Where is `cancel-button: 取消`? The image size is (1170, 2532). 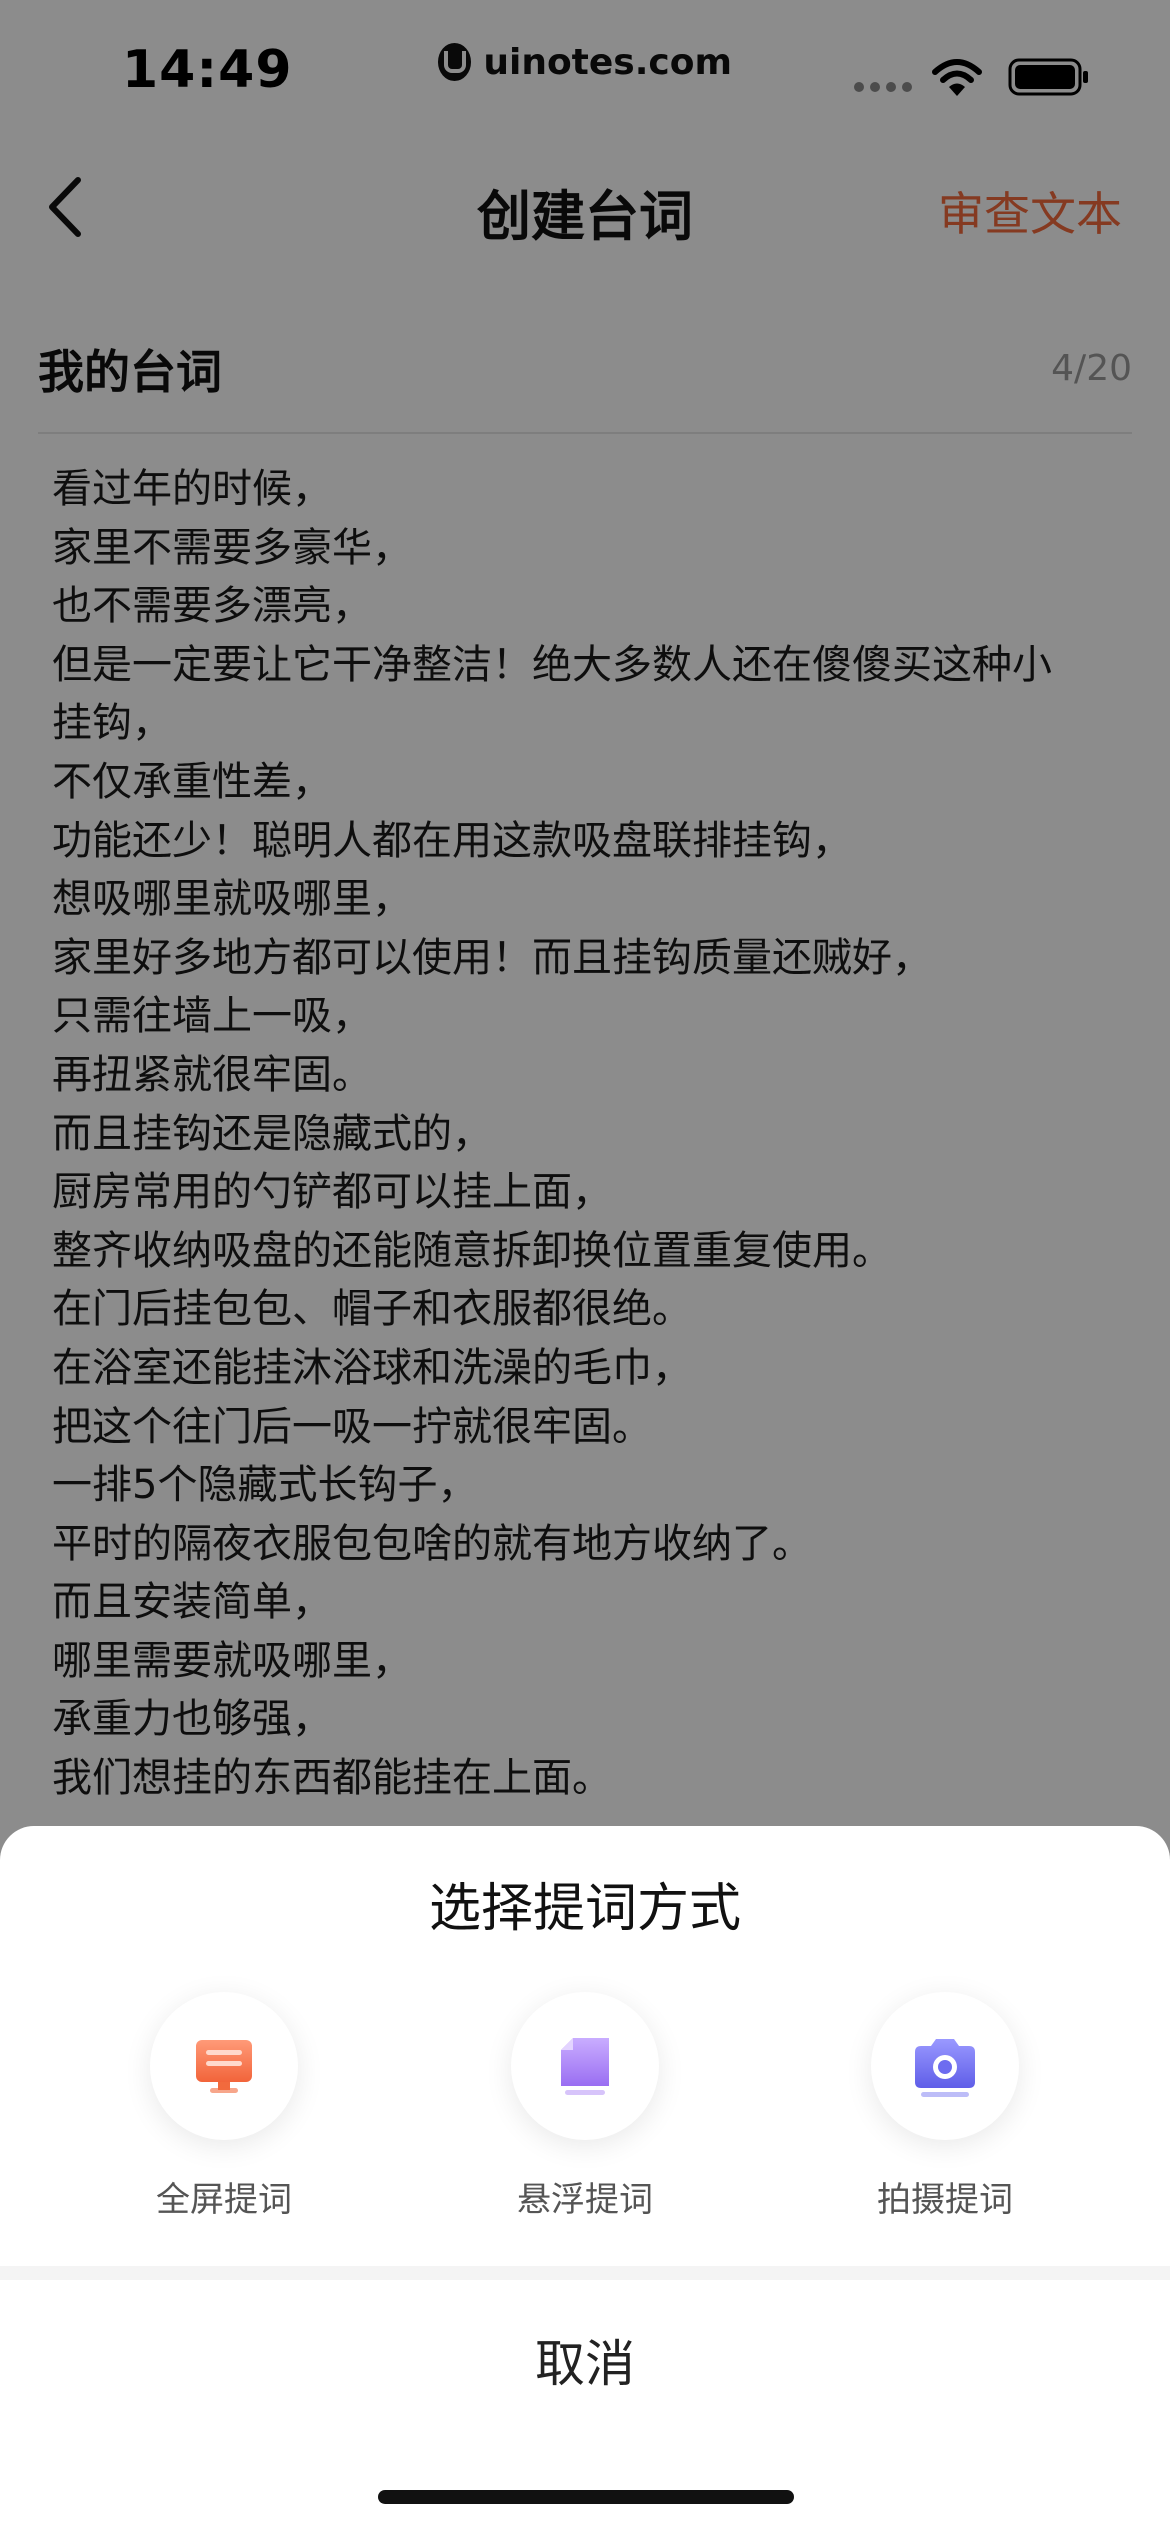 cancel-button: 取消 is located at coordinates (585, 2360).